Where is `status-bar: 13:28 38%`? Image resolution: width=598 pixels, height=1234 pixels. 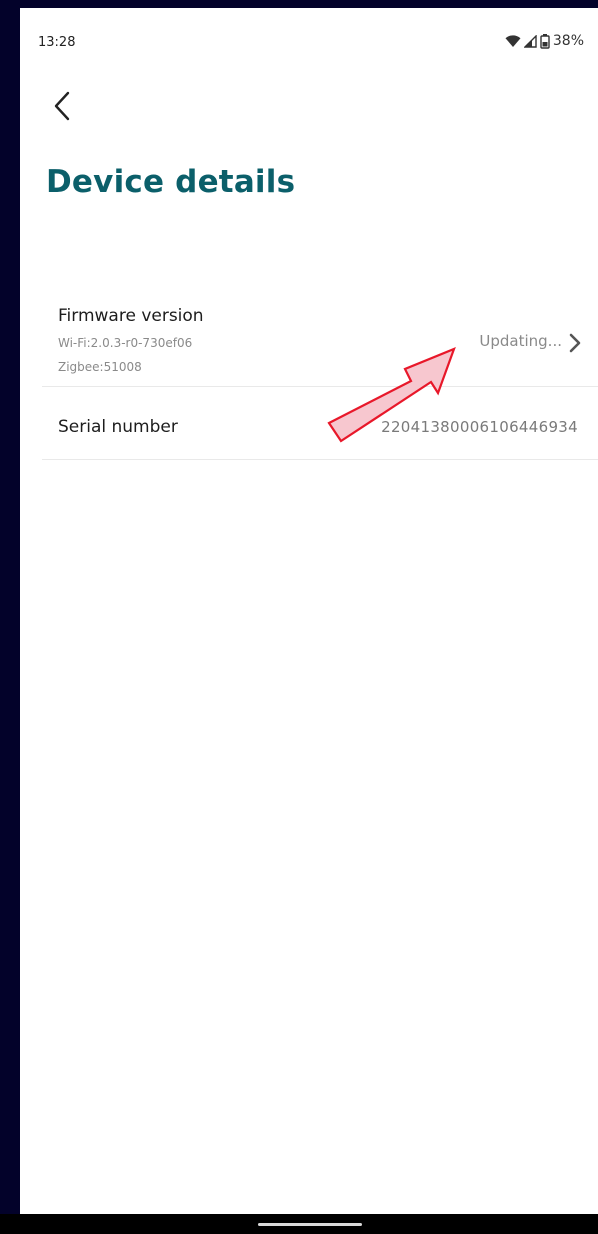
status-bar: 13:28 38% is located at coordinates (309, 34).